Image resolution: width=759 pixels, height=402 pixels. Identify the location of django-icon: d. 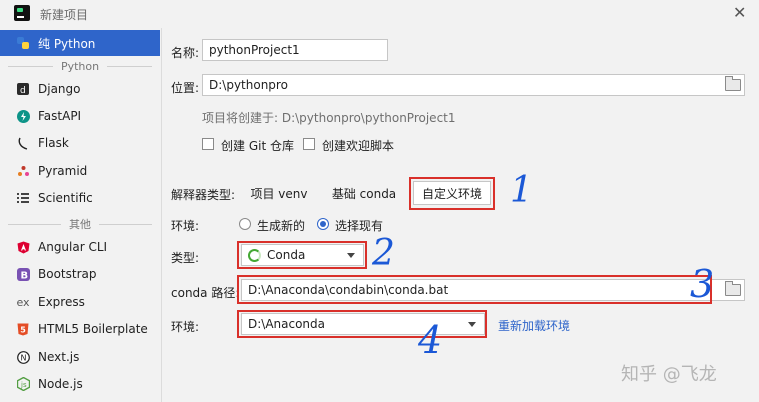
(23, 89).